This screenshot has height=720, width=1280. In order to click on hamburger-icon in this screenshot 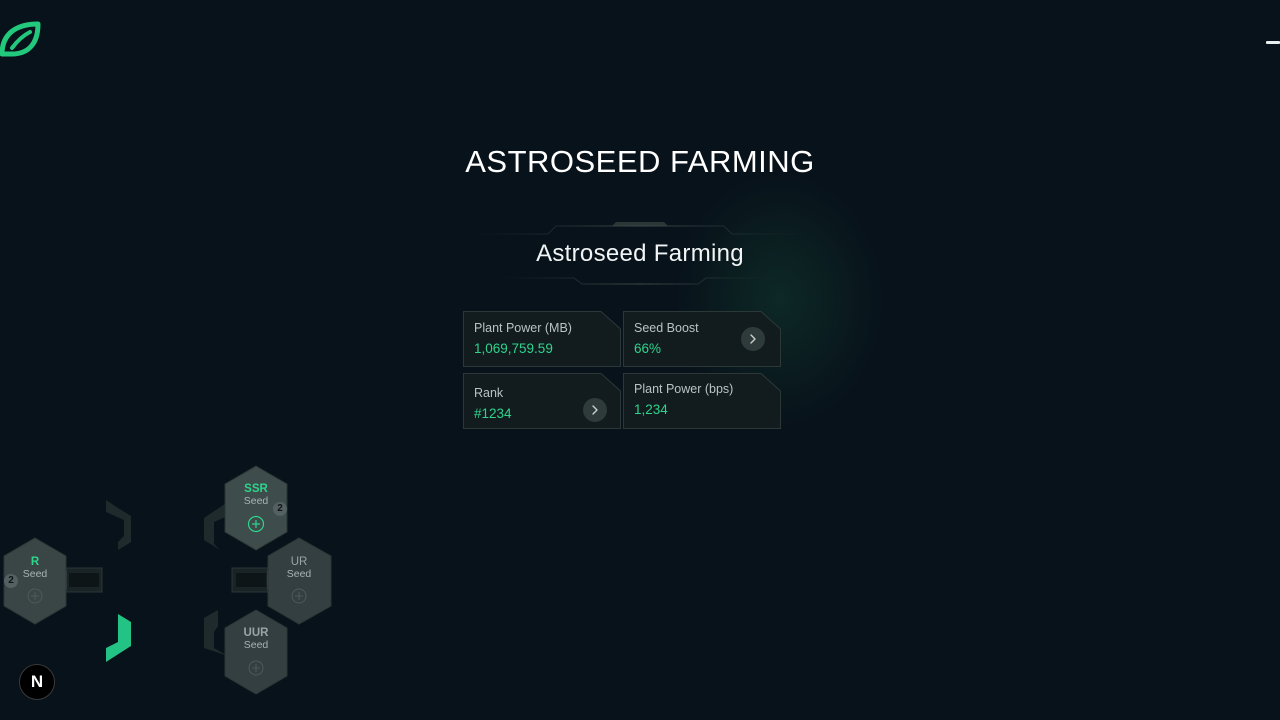, I will do `click(1271, 42)`.